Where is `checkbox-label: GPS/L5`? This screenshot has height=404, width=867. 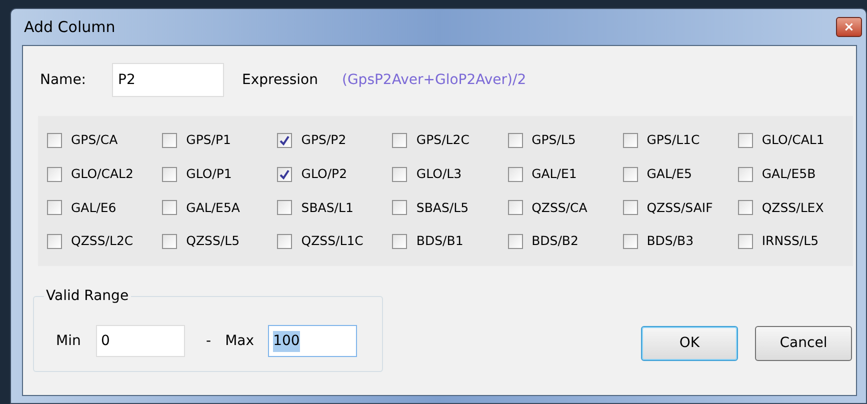 checkbox-label: GPS/L5 is located at coordinates (554, 140).